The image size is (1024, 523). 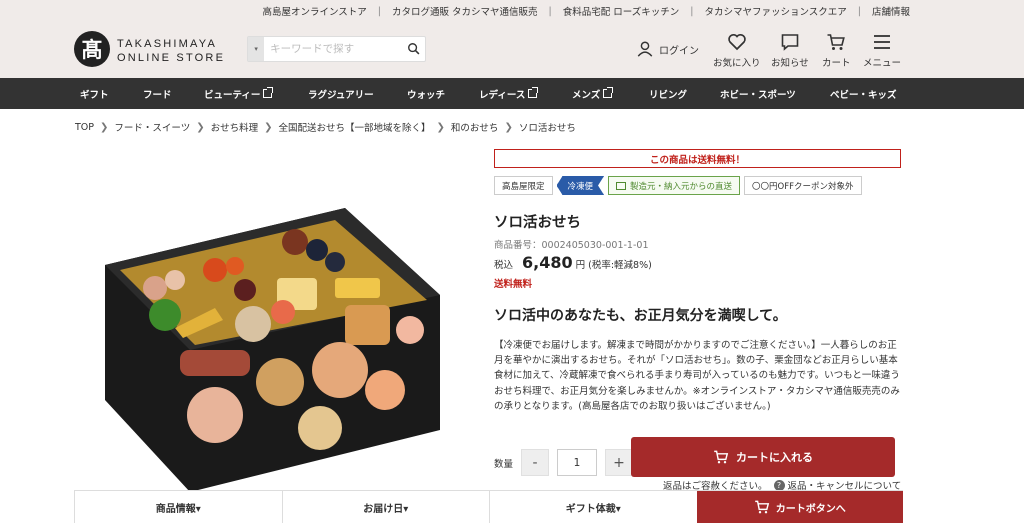 I want to click on nav-watch-label: ウォッチ, so click(x=426, y=95).